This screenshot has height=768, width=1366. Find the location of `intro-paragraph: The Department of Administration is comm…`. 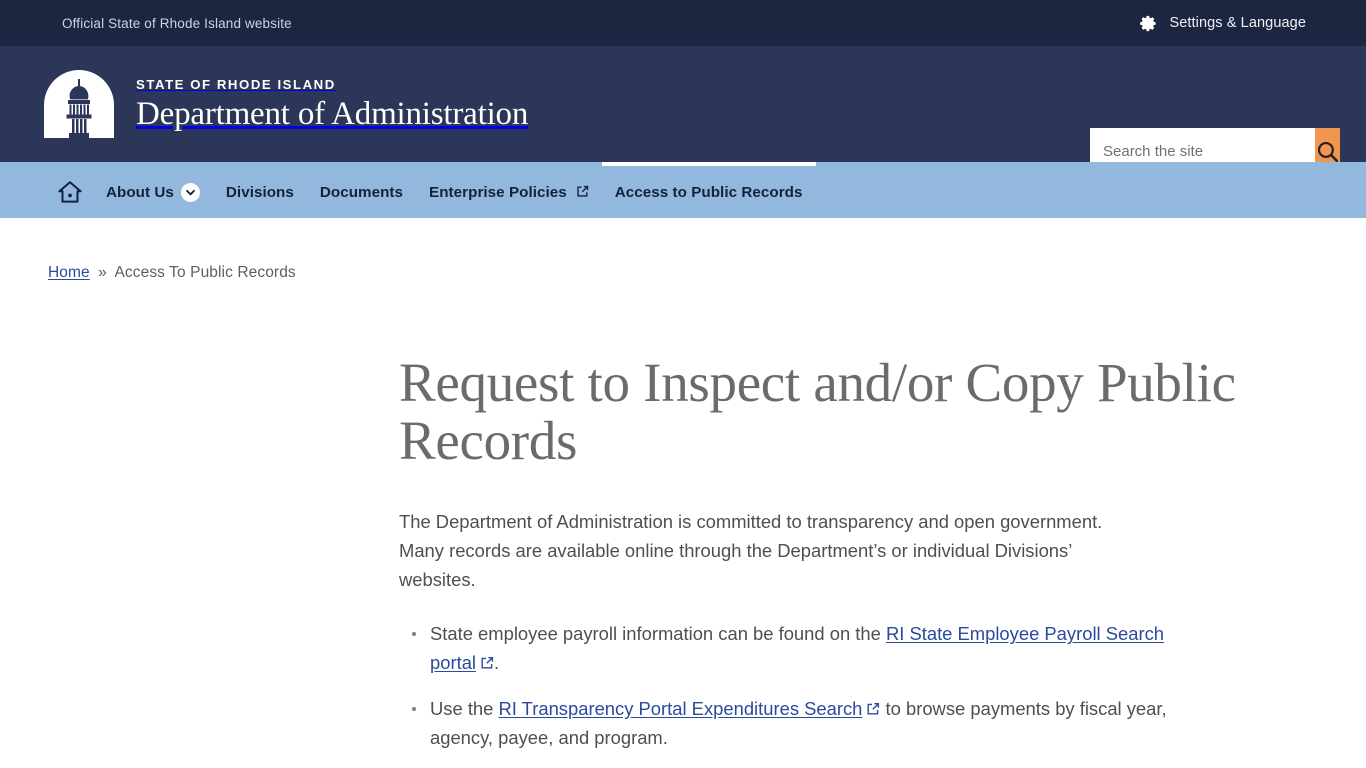

intro-paragraph: The Department of Administration is comm… is located at coordinates (751, 550).